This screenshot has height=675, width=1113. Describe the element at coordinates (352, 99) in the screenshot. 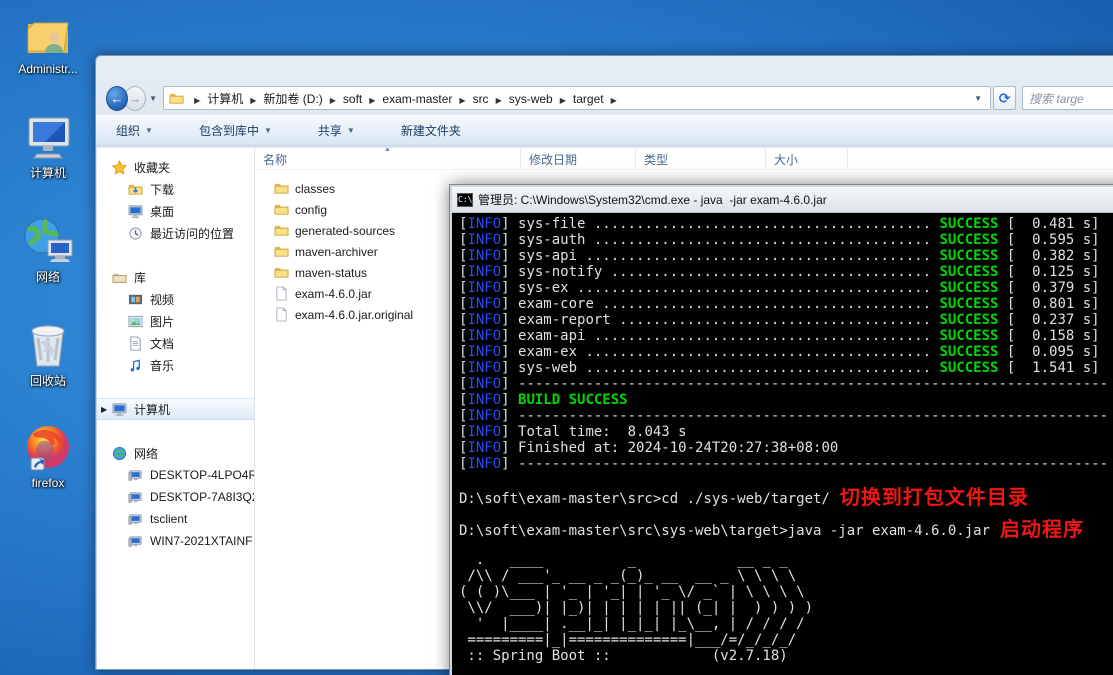

I see `breadcrumb-segment: soft` at that location.